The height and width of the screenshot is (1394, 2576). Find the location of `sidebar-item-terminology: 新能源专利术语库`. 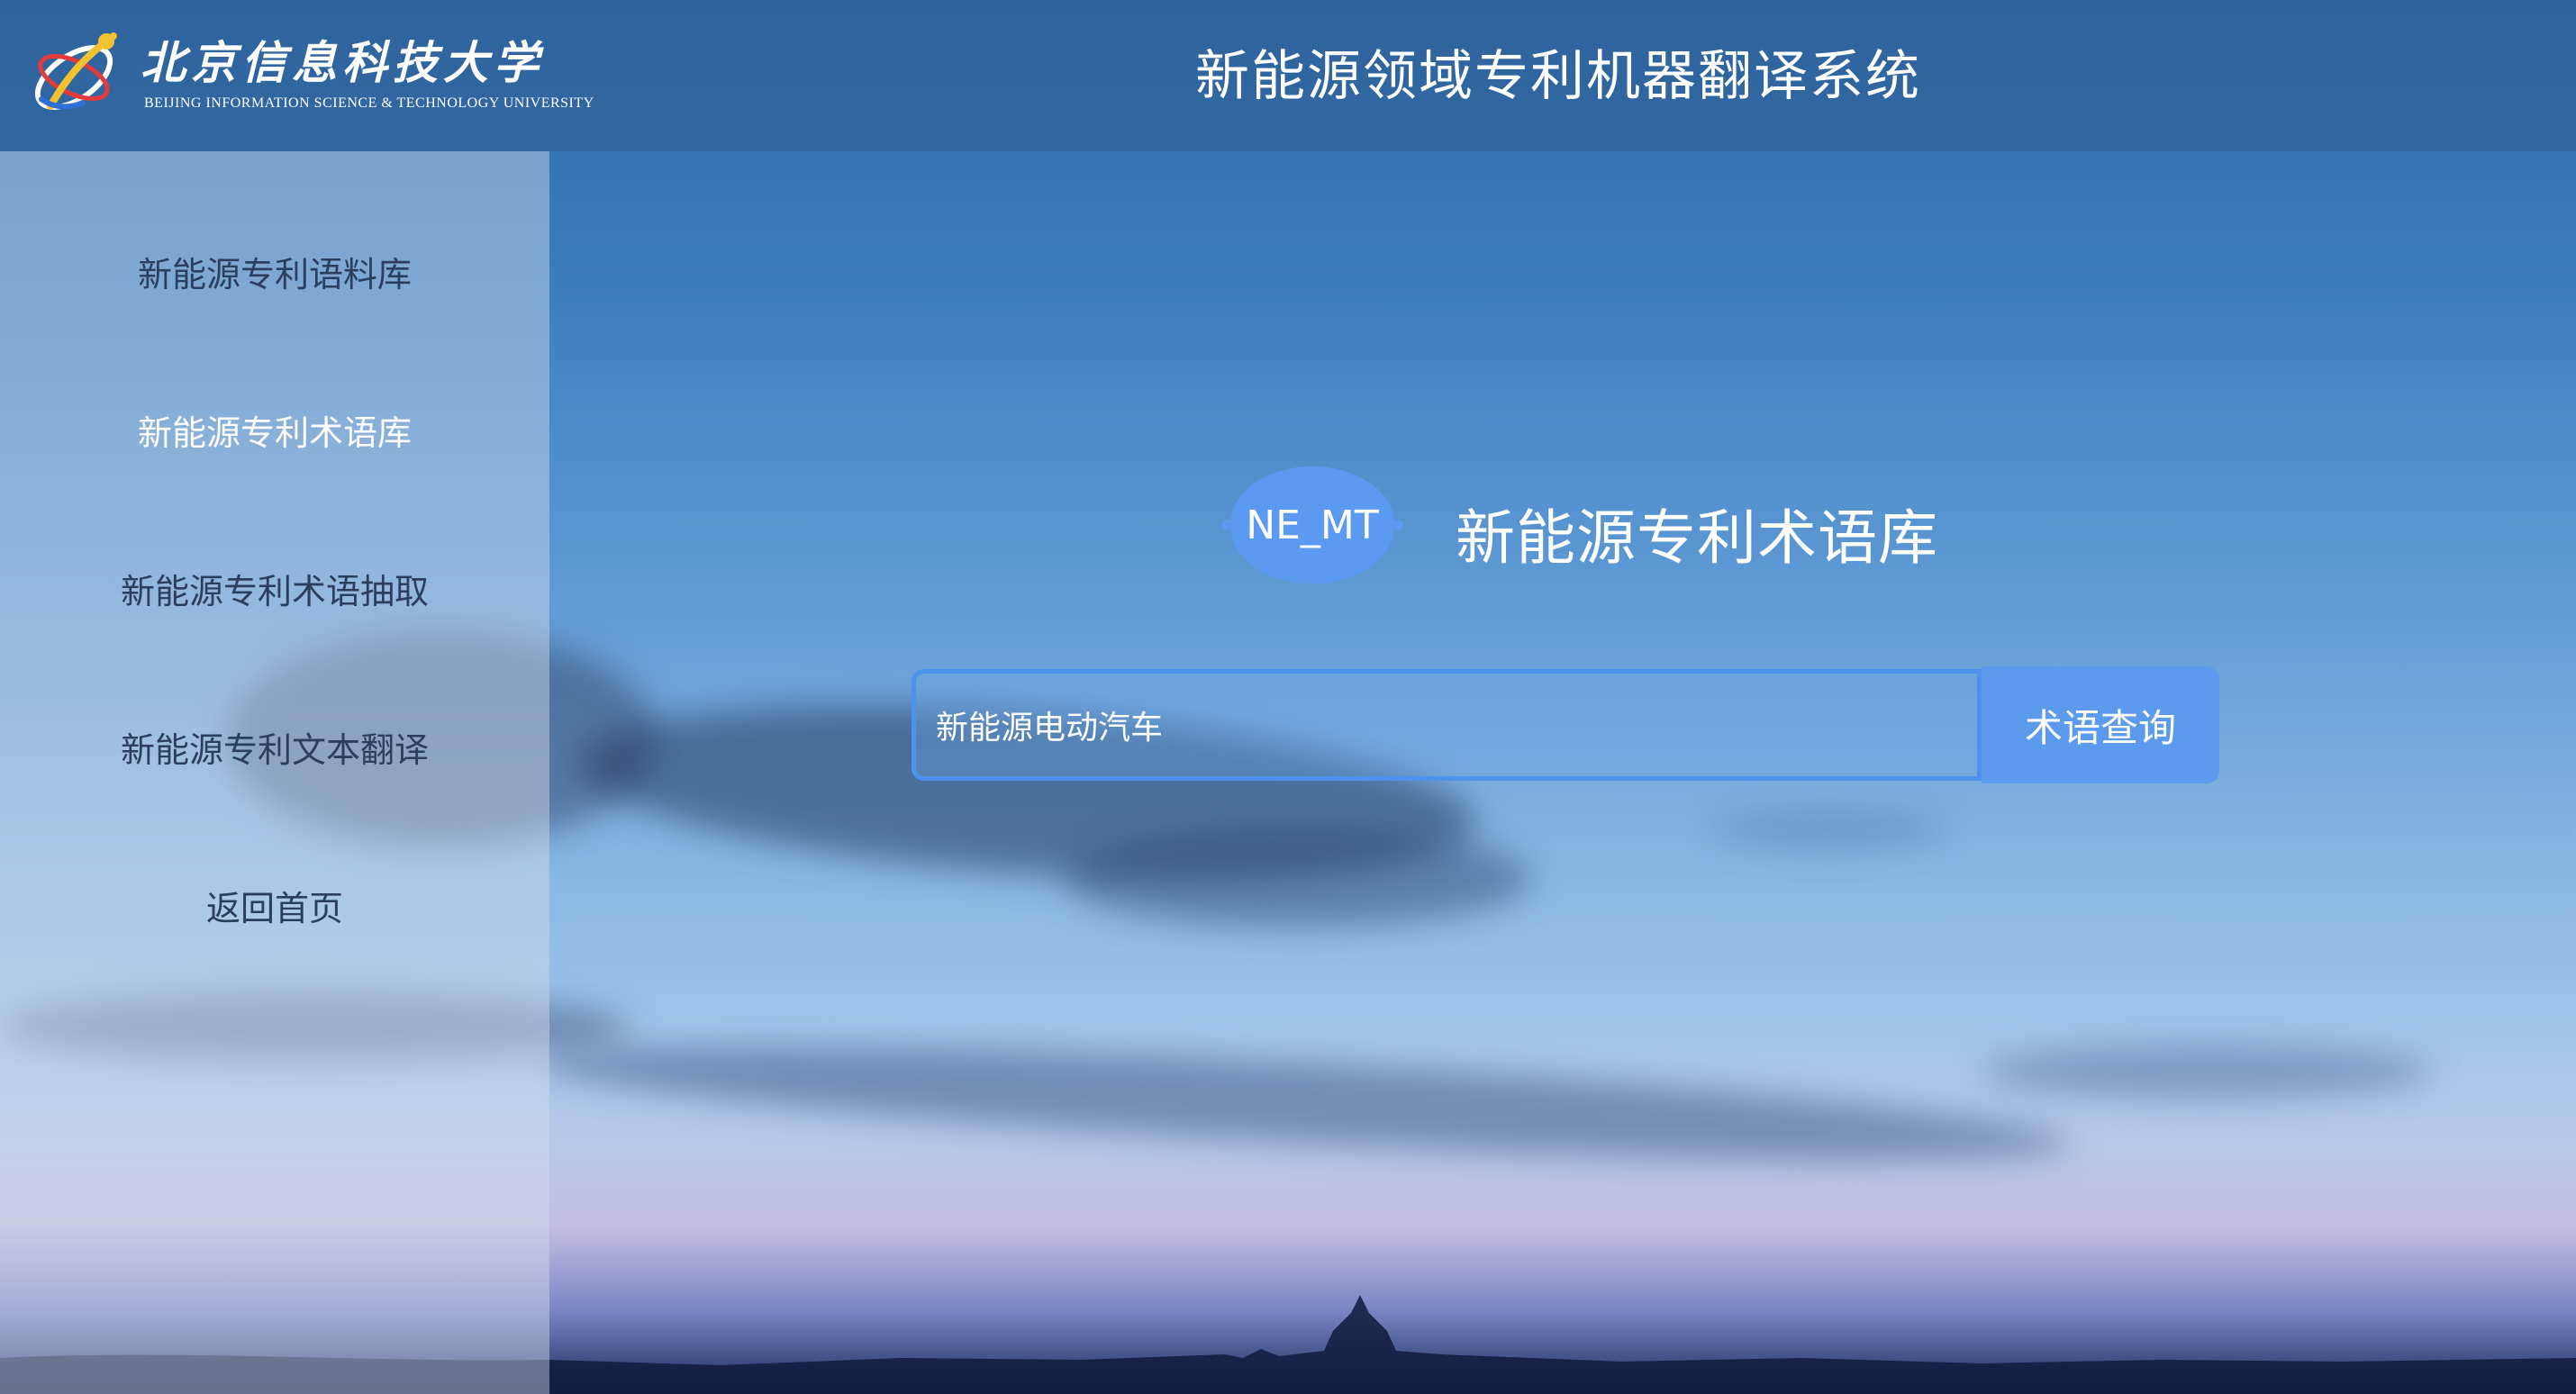

sidebar-item-terminology: 新能源专利术语库 is located at coordinates (274, 430).